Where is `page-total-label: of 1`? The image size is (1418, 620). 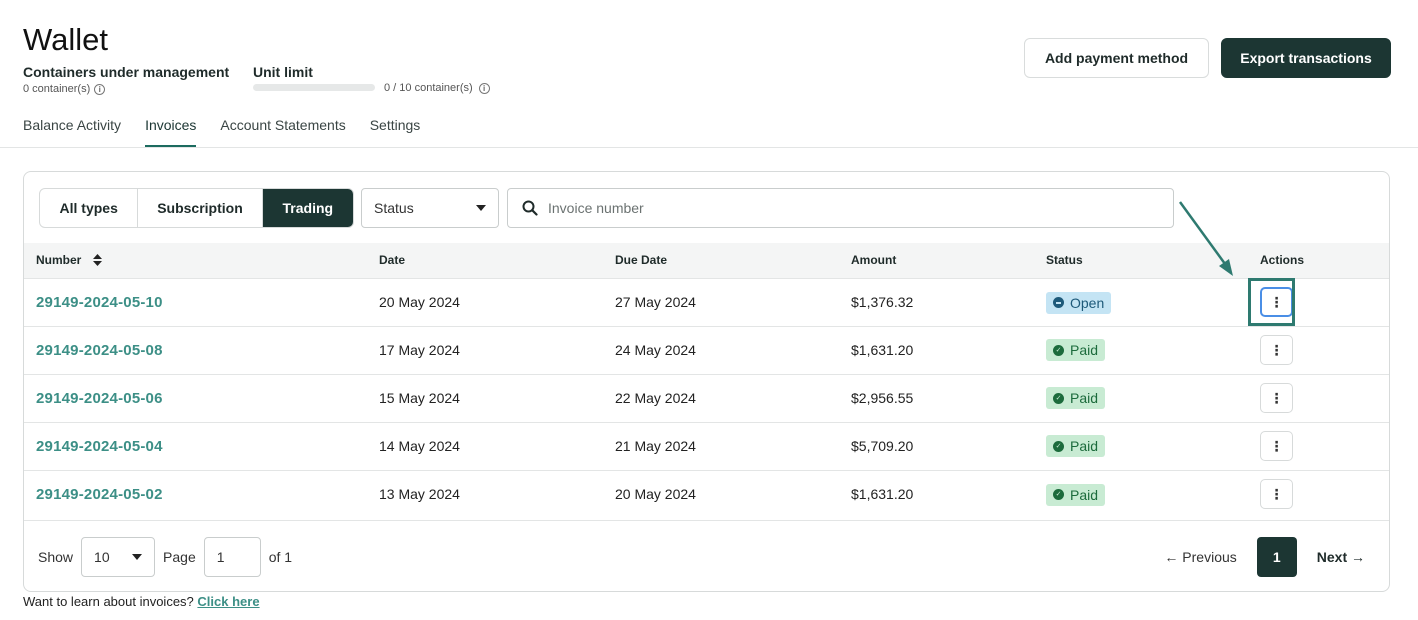
page-total-label: of 1 is located at coordinates (280, 557).